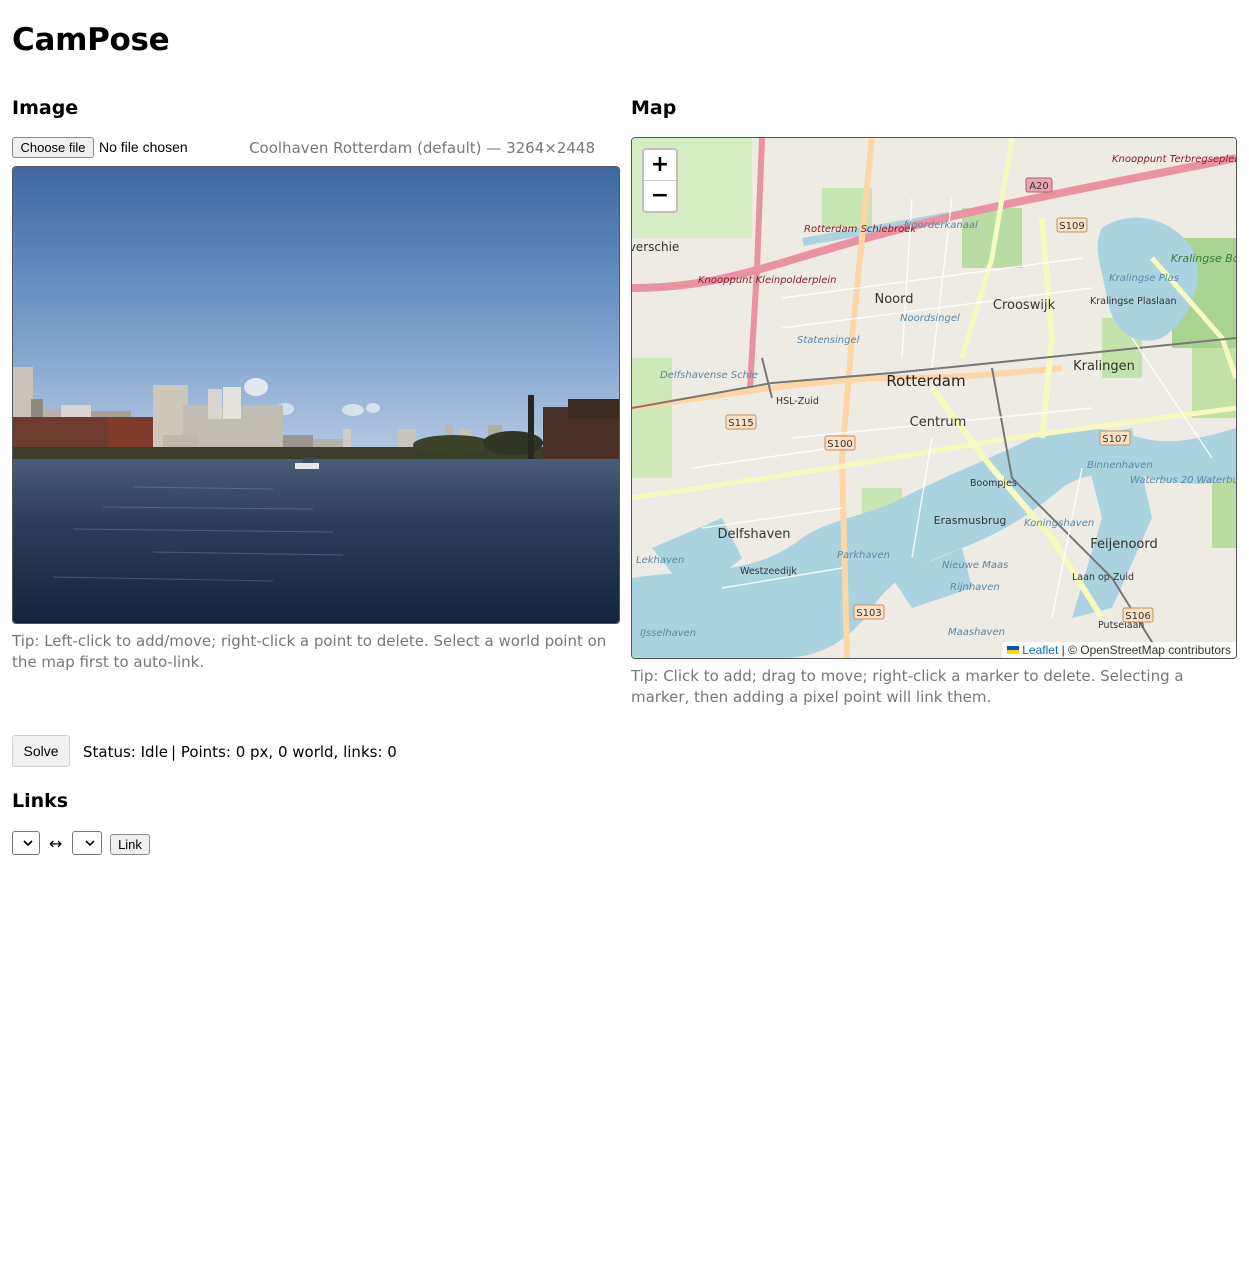 The image size is (1249, 1277). What do you see at coordinates (1071, 226) in the screenshot?
I see `shield-s109: S109` at bounding box center [1071, 226].